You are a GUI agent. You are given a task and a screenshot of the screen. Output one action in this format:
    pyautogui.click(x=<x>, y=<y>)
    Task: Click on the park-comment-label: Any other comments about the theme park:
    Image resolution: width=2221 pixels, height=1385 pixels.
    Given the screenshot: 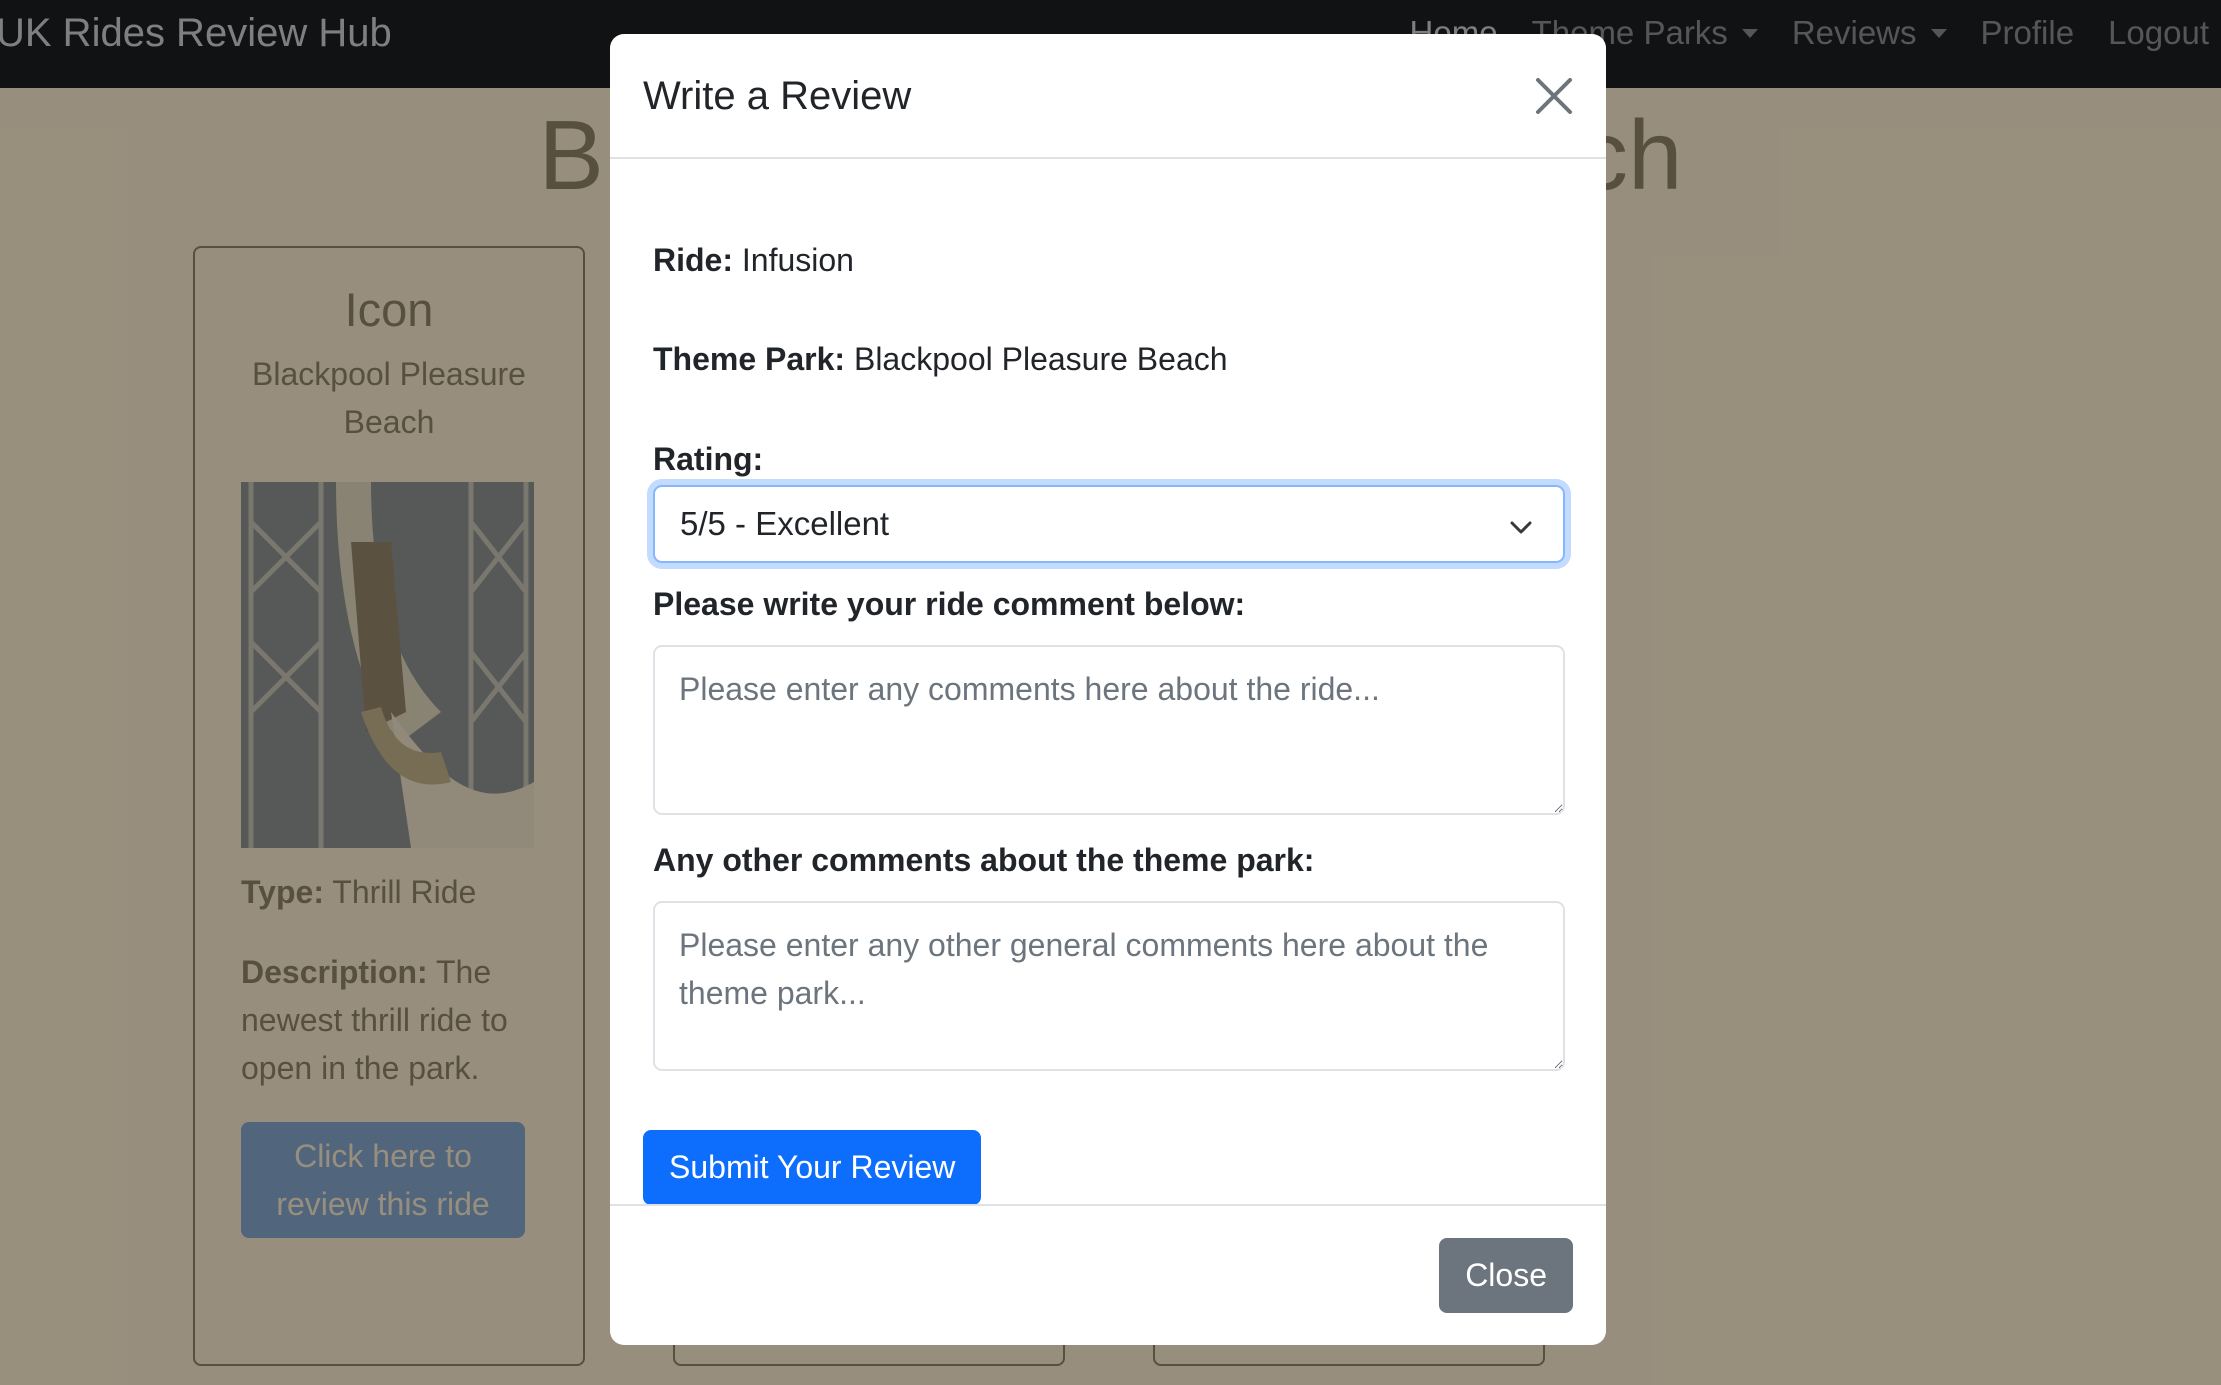 What is the action you would take?
    pyautogui.click(x=984, y=860)
    